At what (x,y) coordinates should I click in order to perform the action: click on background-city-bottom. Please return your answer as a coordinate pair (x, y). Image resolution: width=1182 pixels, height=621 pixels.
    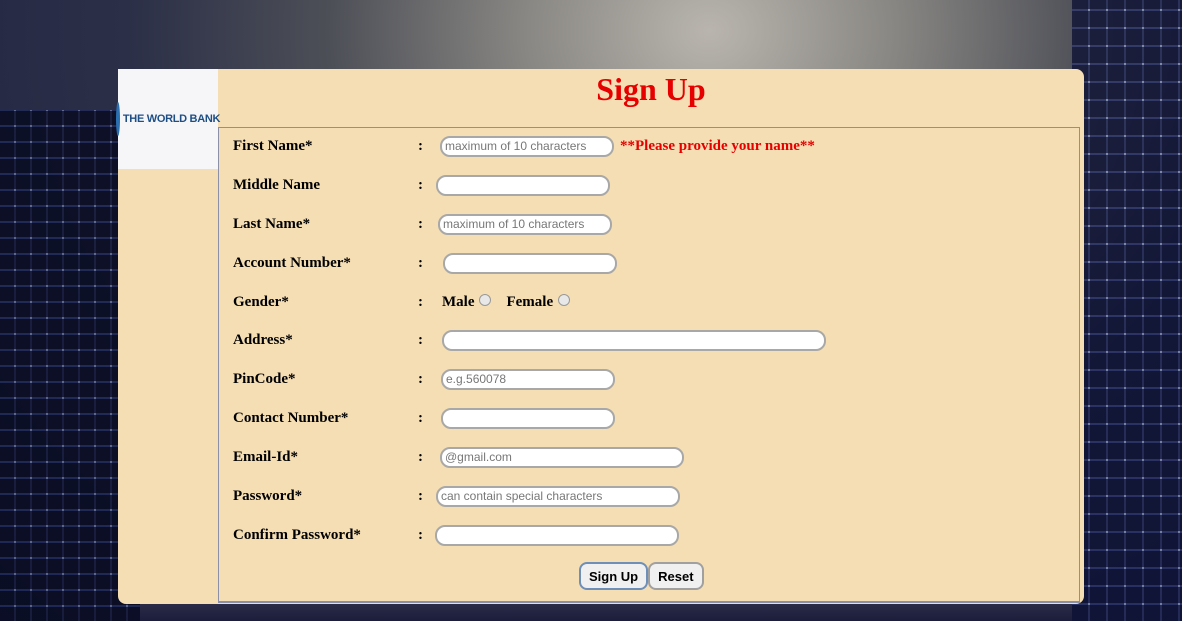
    Looking at the image, I should click on (606, 611).